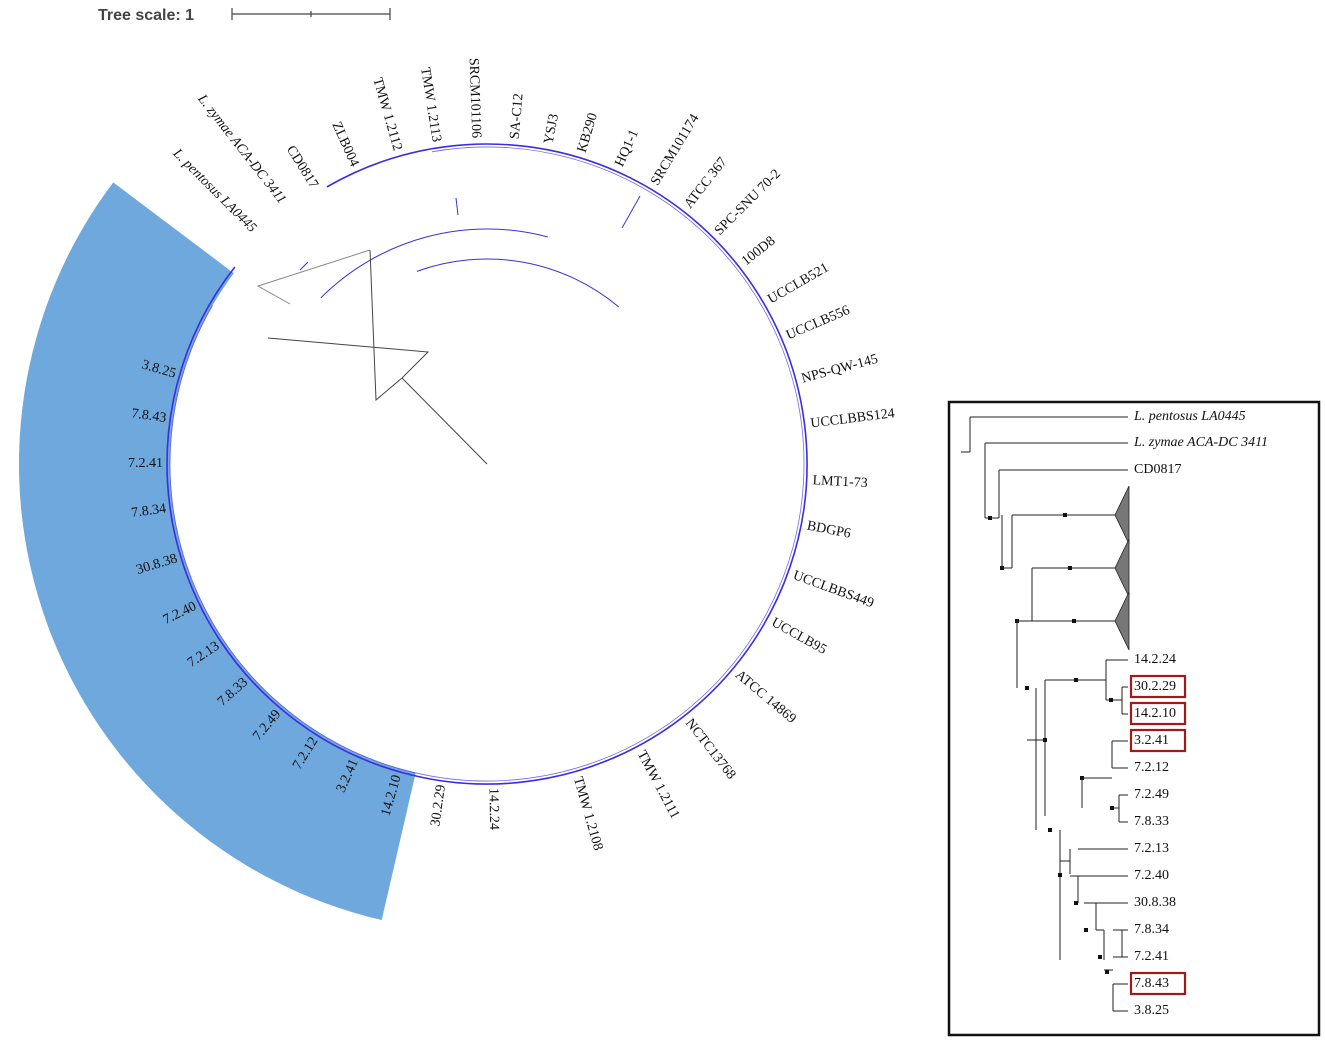 The image size is (1325, 1041). I want to click on tree-scale-label: Tree scale: 1, so click(146, 15).